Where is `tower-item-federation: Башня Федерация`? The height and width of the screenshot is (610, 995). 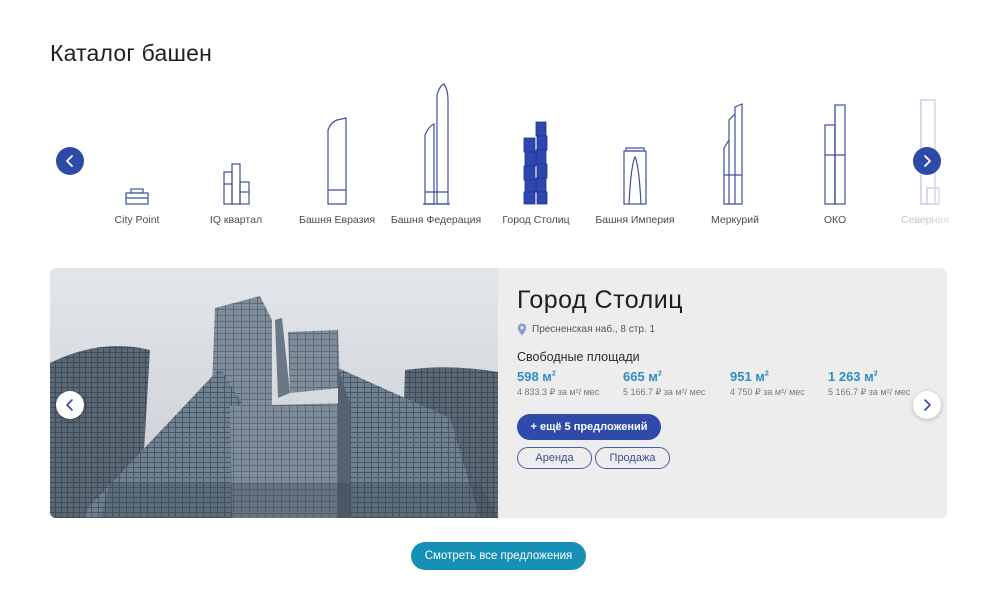 tower-item-federation: Башня Федерация is located at coordinates (436, 155).